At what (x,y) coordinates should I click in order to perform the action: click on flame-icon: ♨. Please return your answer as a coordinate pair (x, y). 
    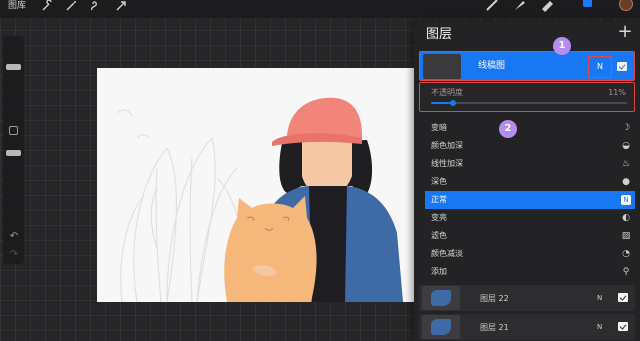
    Looking at the image, I should click on (626, 164).